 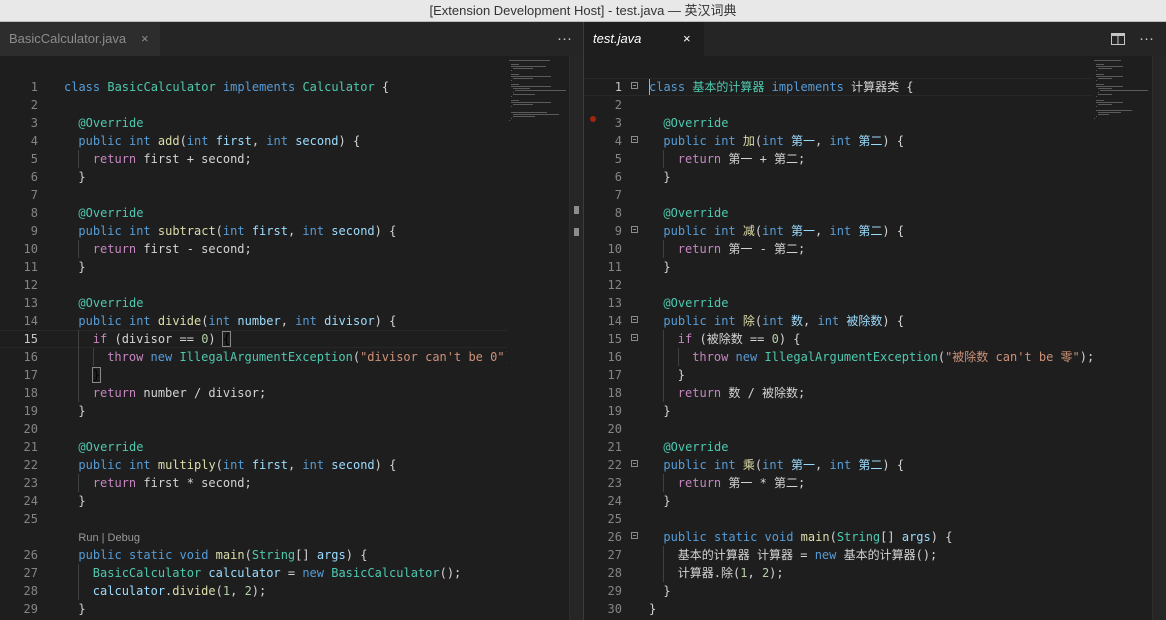 What do you see at coordinates (614, 573) in the screenshot?
I see `line-number: 28` at bounding box center [614, 573].